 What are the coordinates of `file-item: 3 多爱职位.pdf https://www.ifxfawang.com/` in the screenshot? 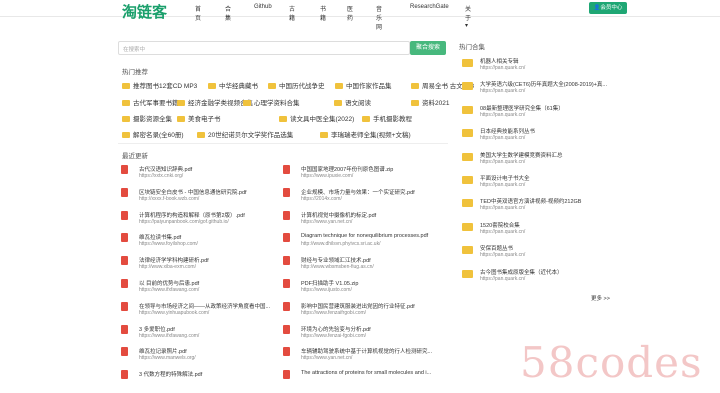 It's located at (203, 335).